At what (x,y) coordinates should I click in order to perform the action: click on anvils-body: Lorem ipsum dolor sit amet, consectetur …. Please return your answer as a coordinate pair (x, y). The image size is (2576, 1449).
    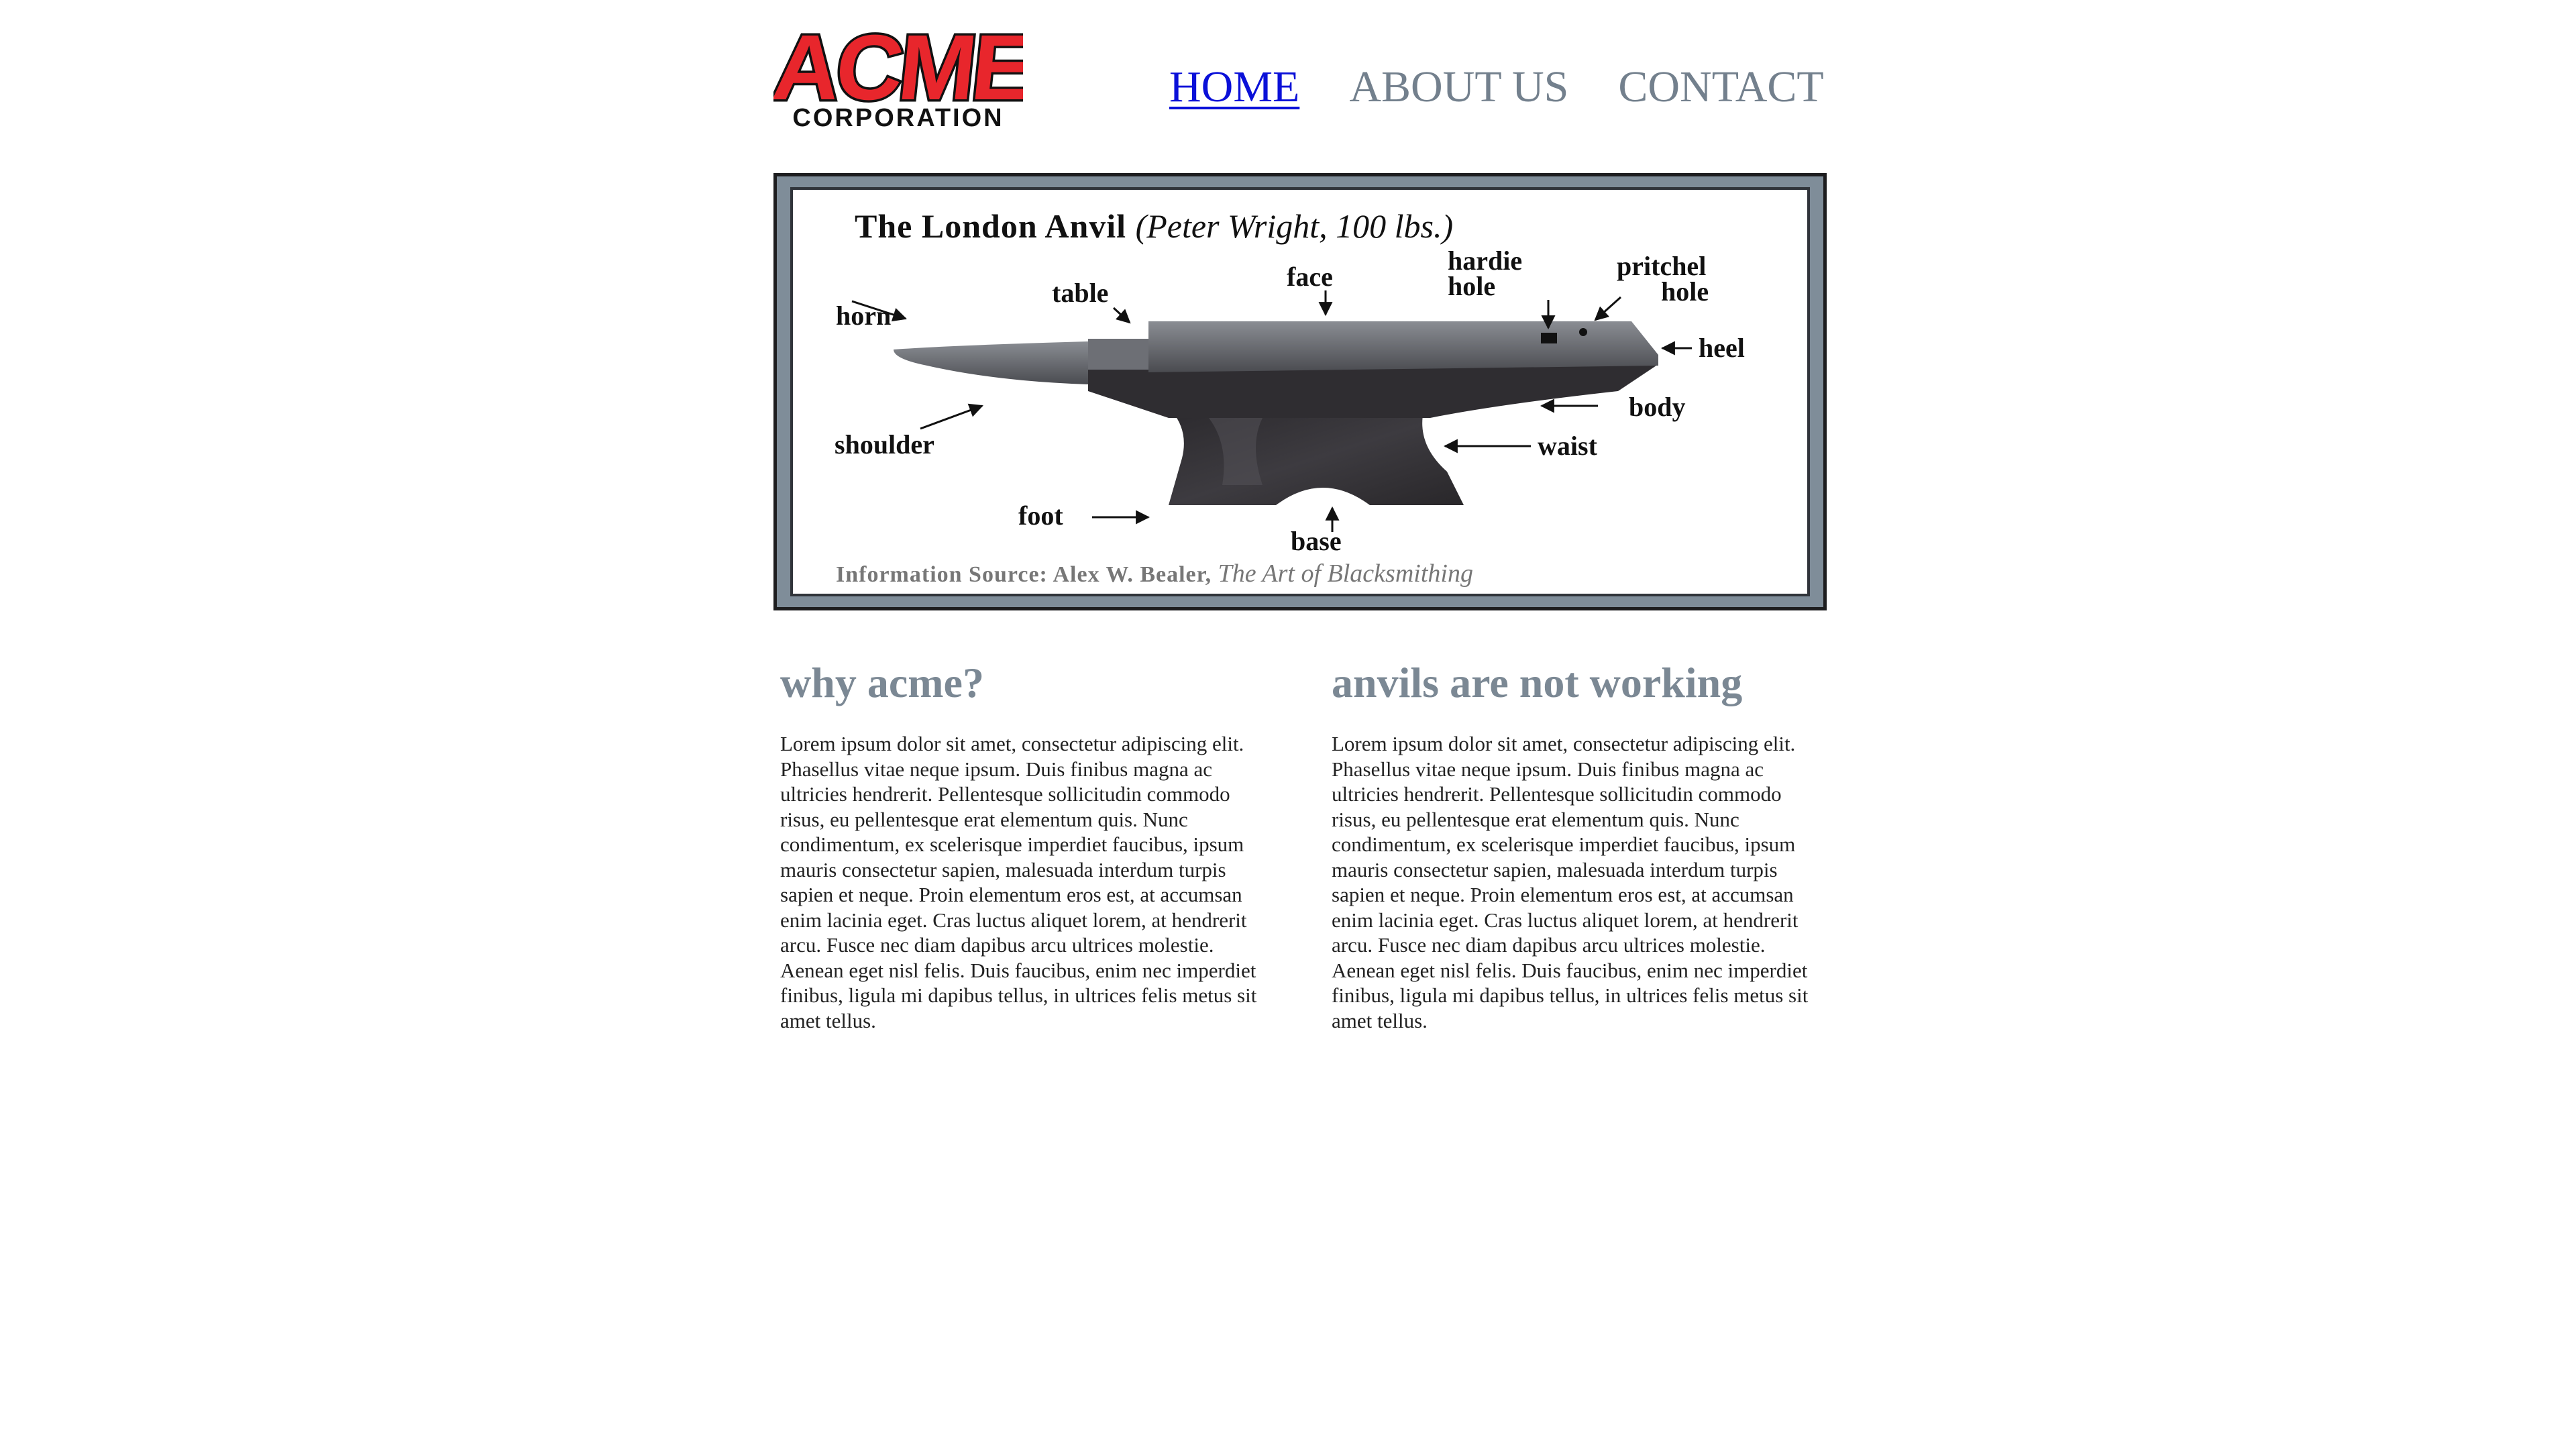
    Looking at the image, I should click on (1570, 882).